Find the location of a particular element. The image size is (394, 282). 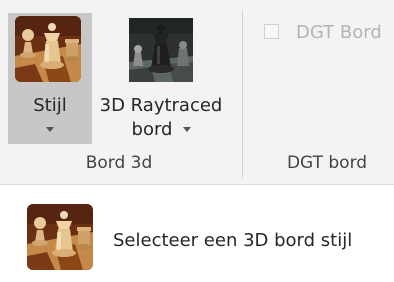

group-label-bord-3d: Bord 3d is located at coordinates (119, 163).